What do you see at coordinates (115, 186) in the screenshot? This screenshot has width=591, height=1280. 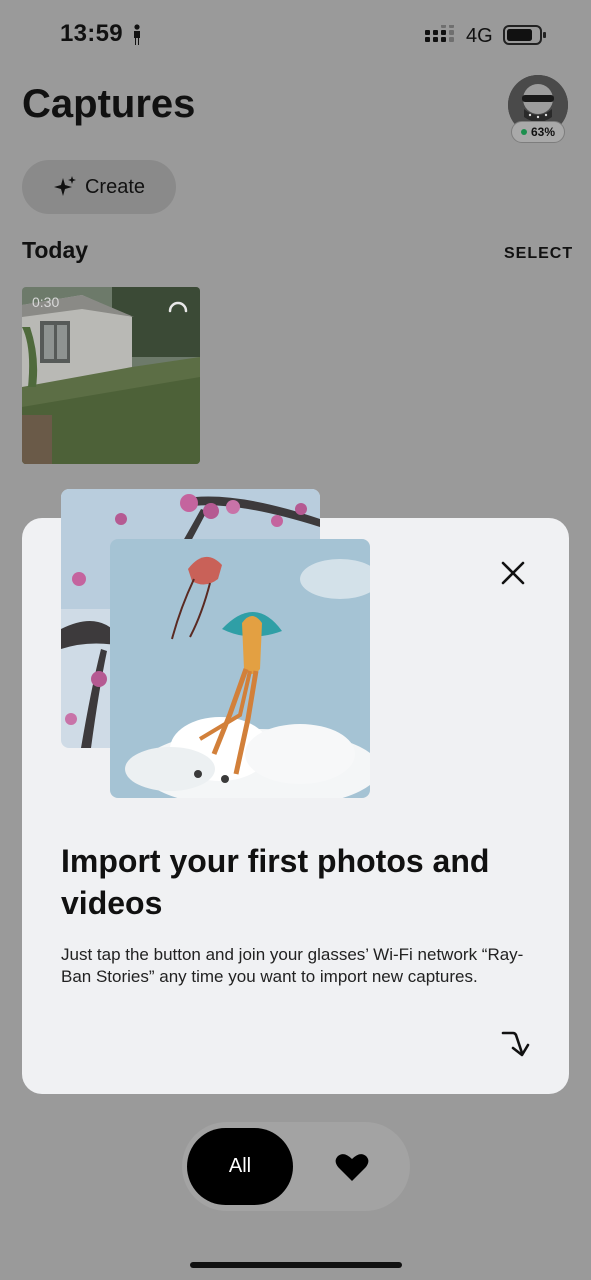 I see `create-button-label: Create` at bounding box center [115, 186].